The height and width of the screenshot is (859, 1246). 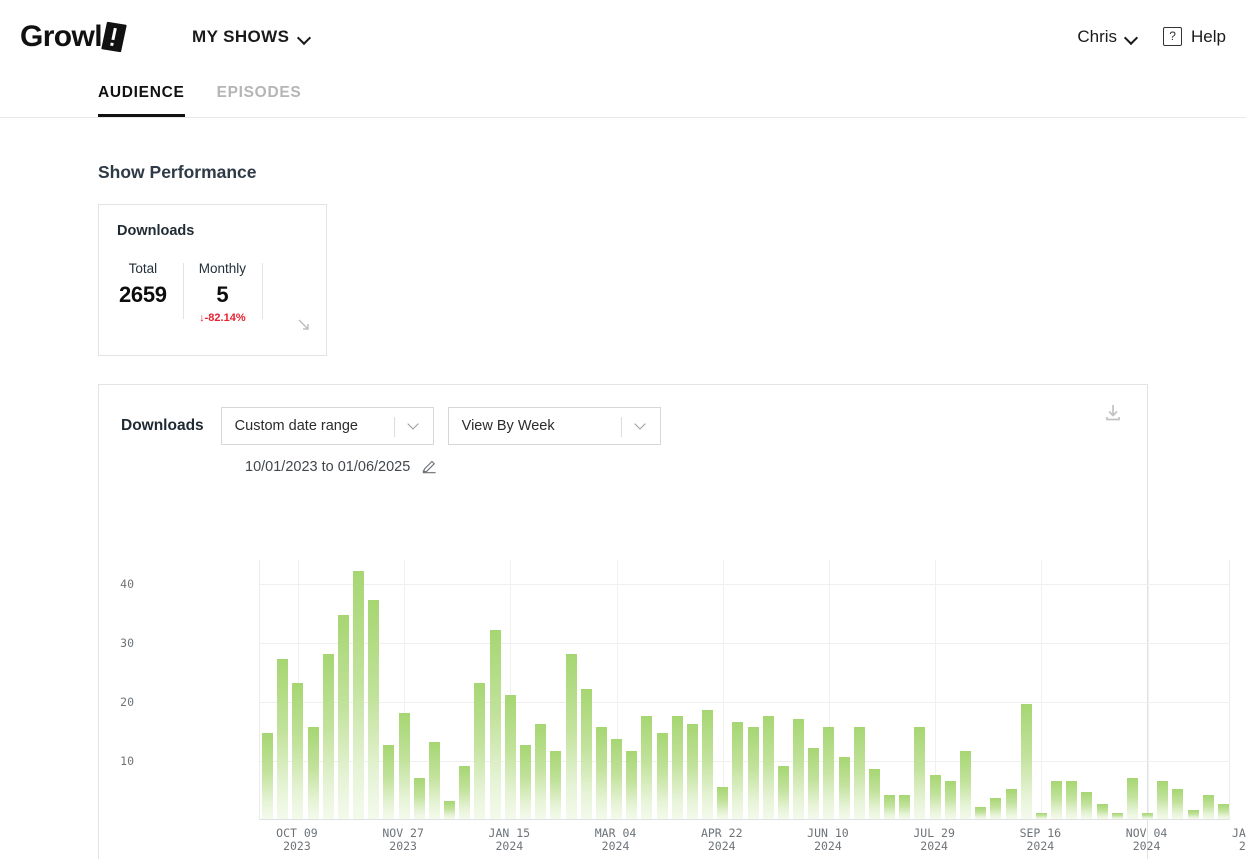 I want to click on chart-x-tick-label: JAN 062025, so click(x=1219, y=840).